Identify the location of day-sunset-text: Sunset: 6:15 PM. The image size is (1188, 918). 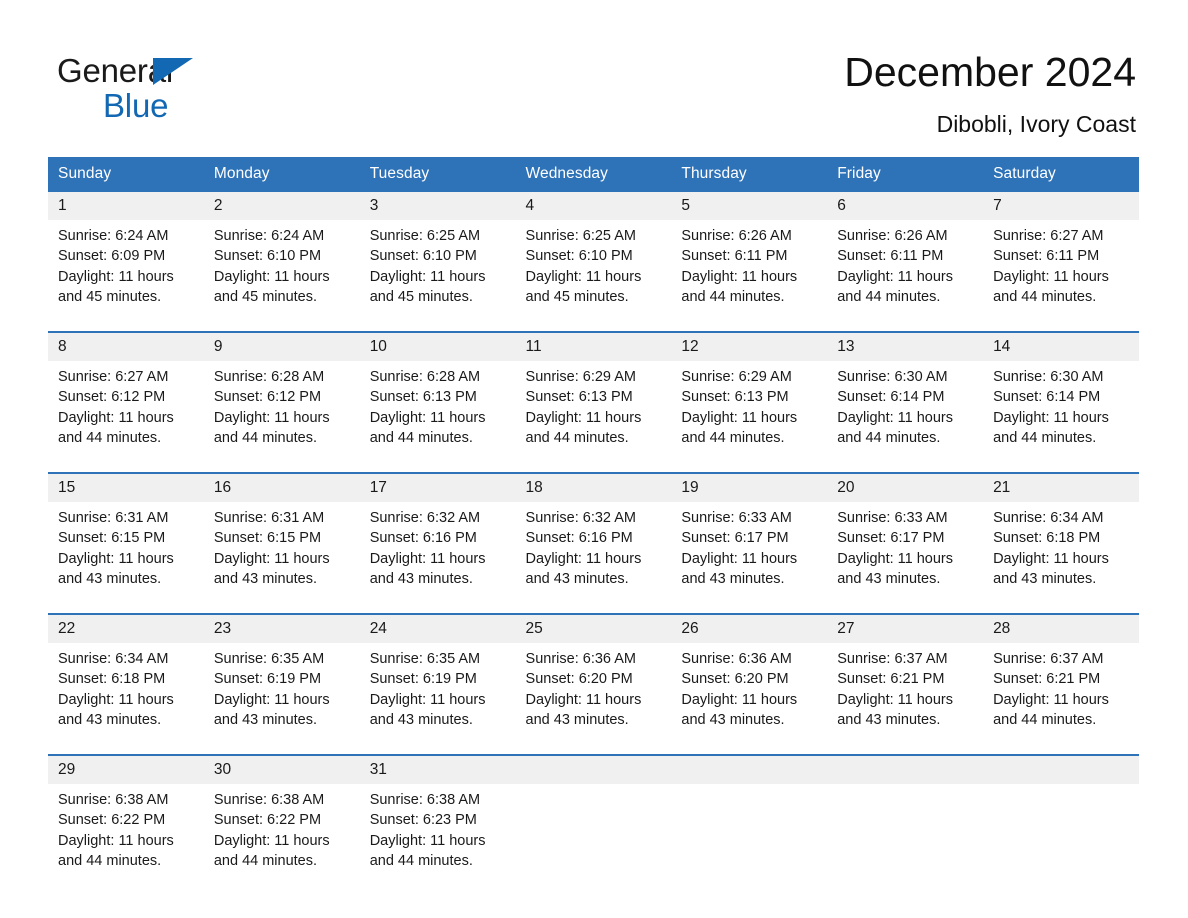
(112, 538).